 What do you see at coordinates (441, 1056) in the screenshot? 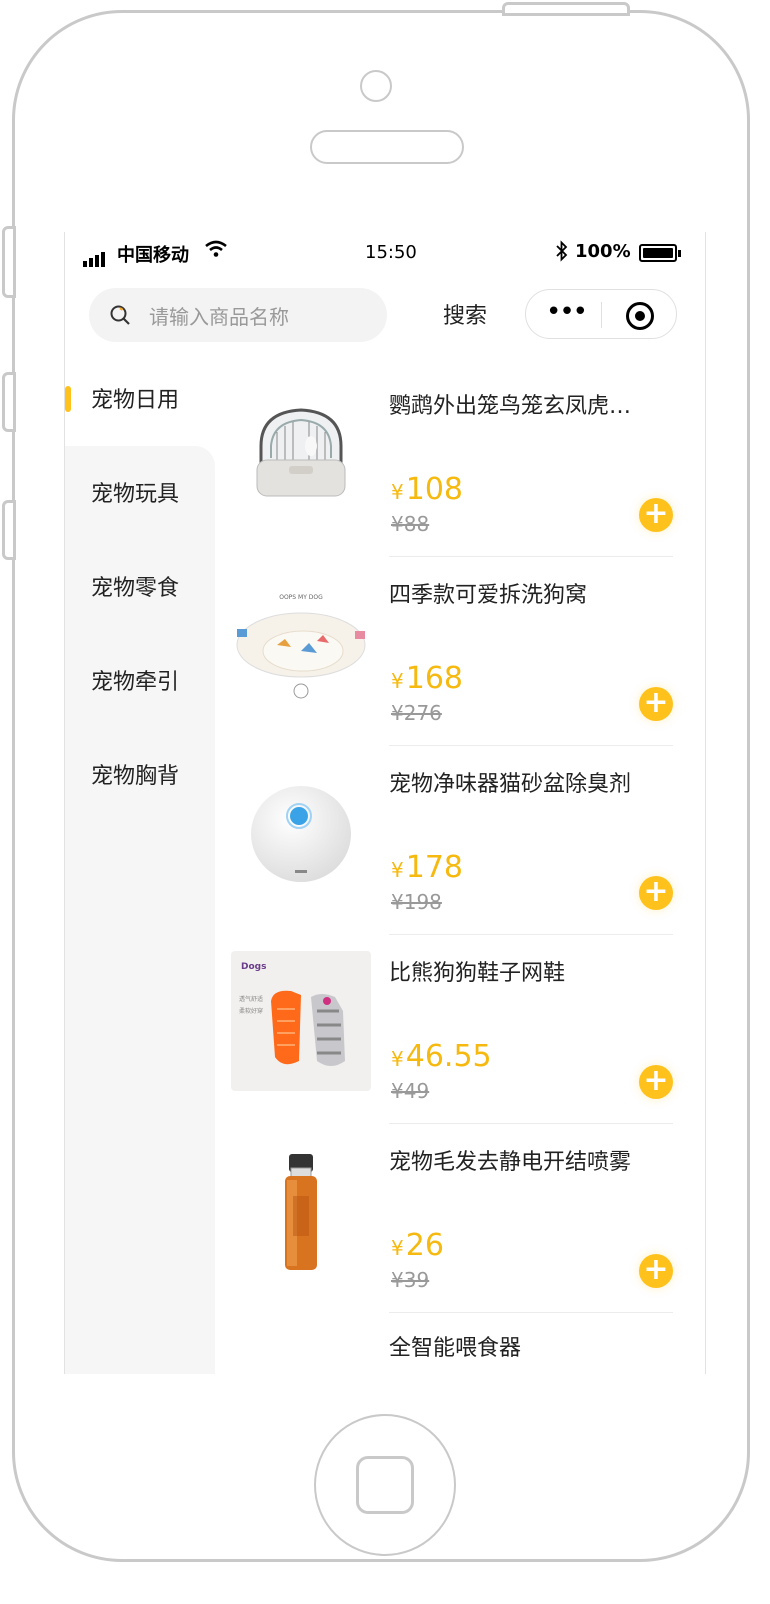
I see `product-price: ¥46.55` at bounding box center [441, 1056].